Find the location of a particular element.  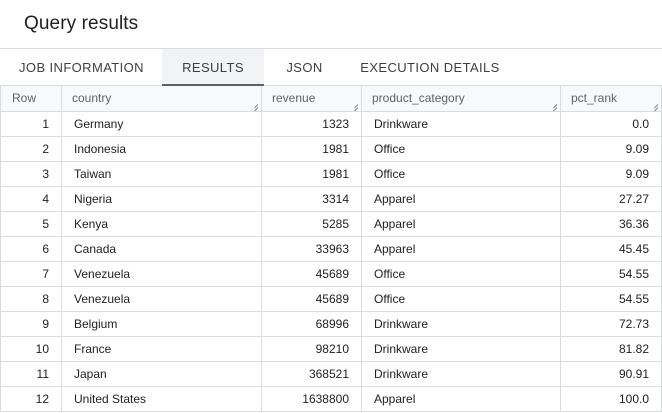

row-number-cell: 8 is located at coordinates (31, 298).